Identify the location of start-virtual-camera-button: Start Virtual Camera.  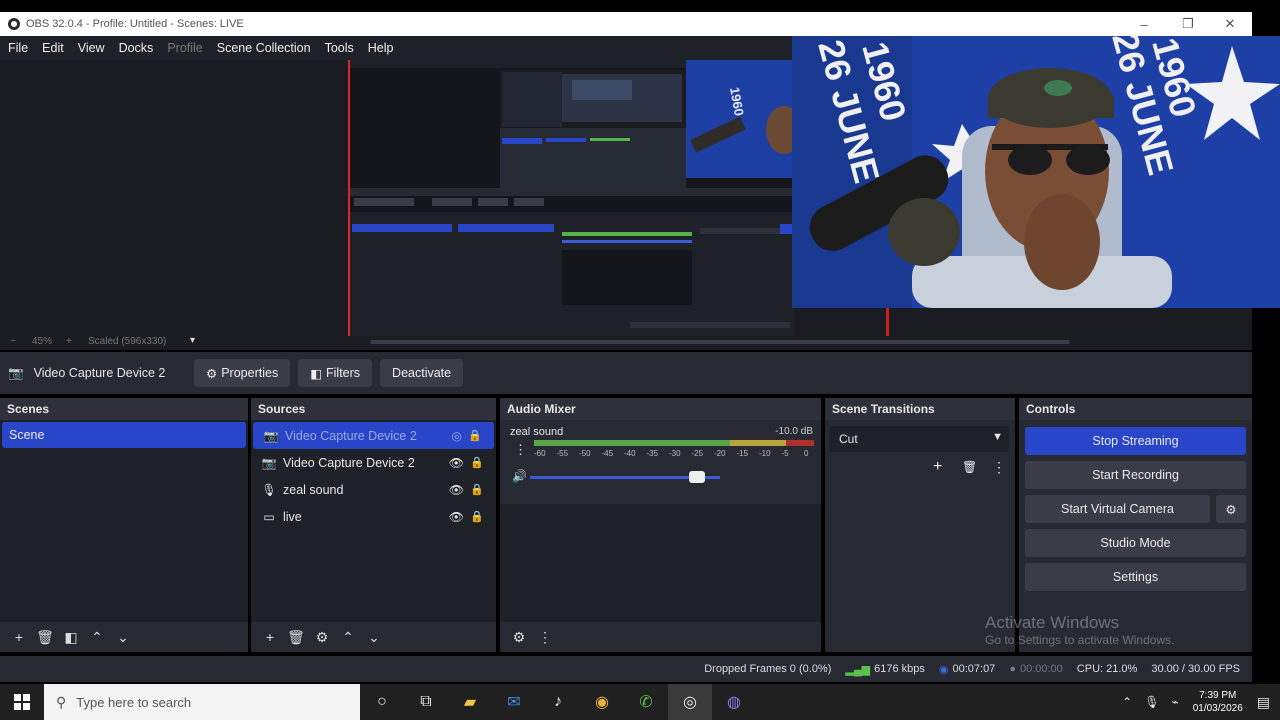
(1117, 509).